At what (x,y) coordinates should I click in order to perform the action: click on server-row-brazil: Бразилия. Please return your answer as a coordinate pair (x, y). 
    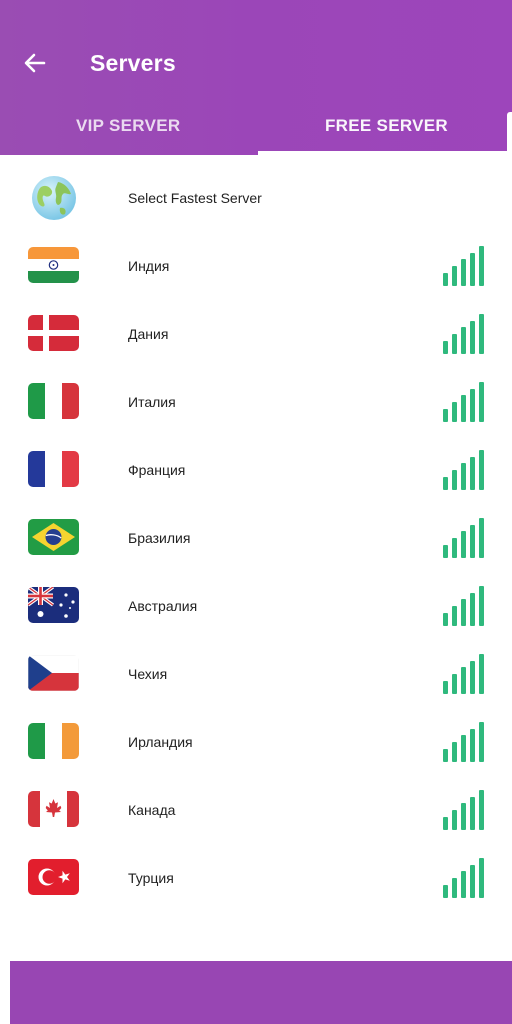
    Looking at the image, I should click on (256, 538).